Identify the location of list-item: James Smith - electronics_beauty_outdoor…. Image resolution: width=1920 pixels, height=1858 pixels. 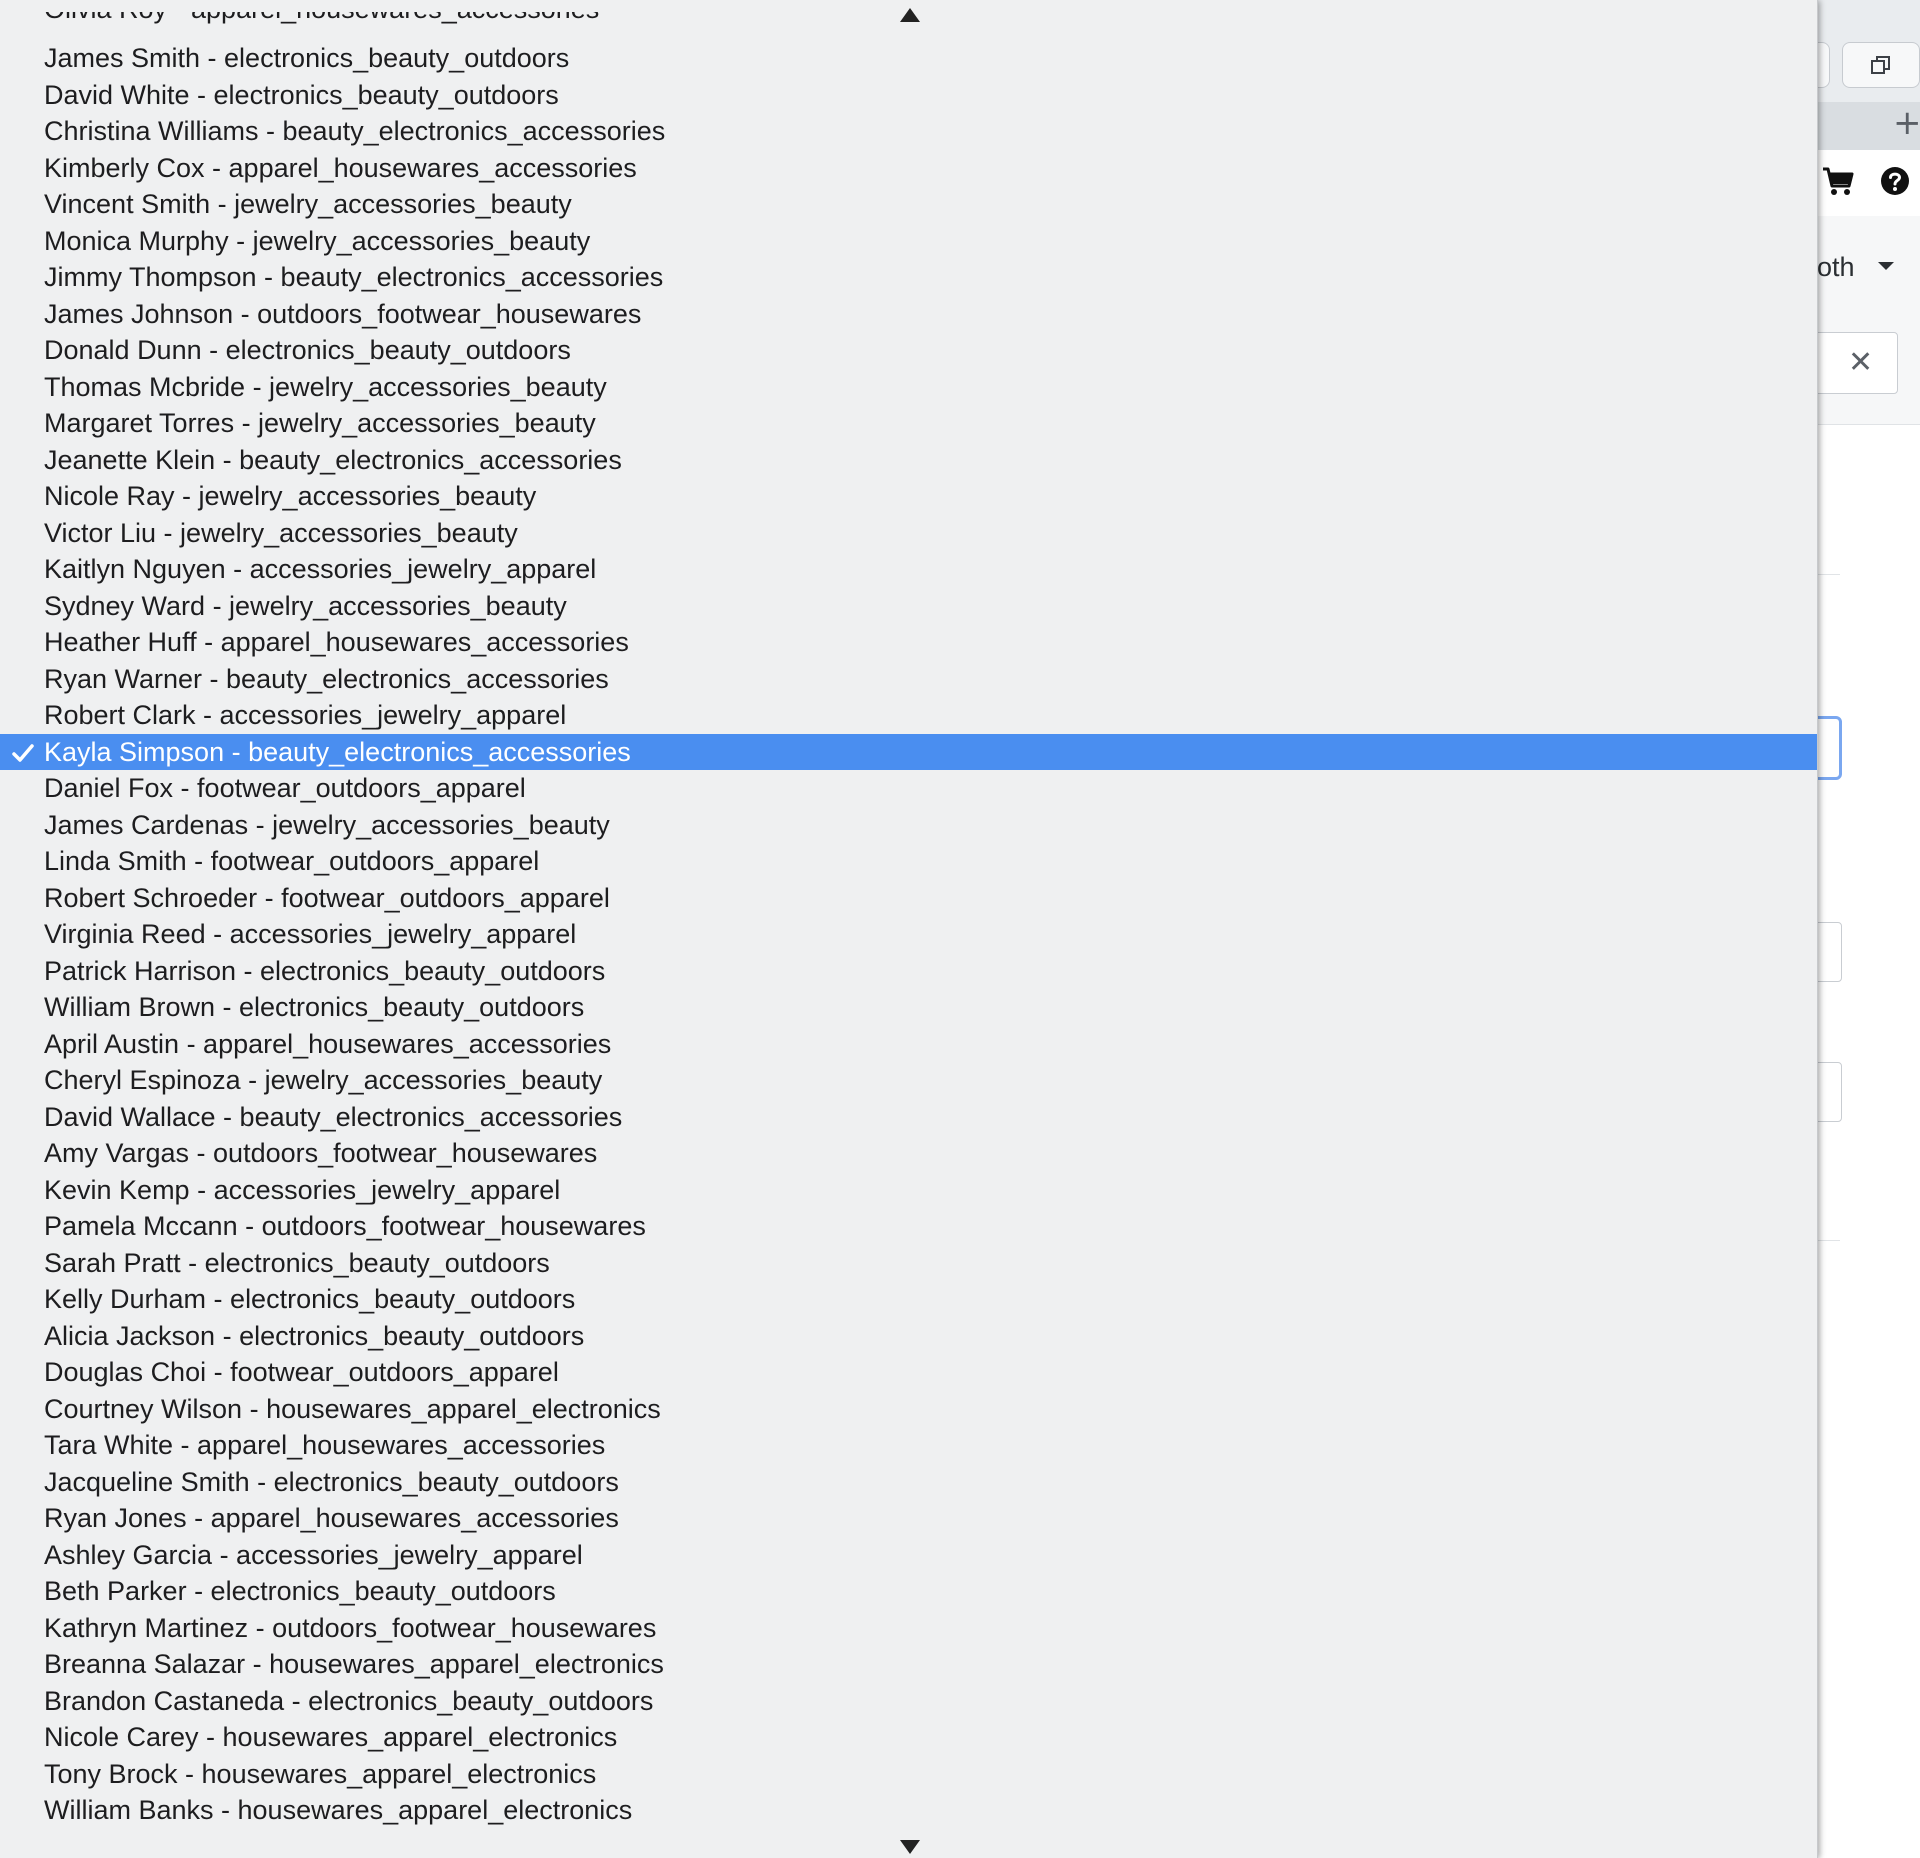
(908, 58).